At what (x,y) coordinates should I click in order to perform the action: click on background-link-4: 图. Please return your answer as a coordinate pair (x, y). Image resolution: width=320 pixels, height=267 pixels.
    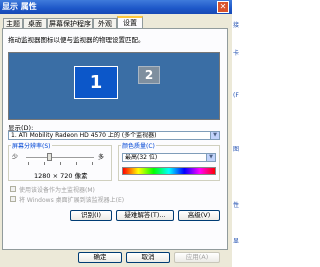
    Looking at the image, I should click on (236, 148).